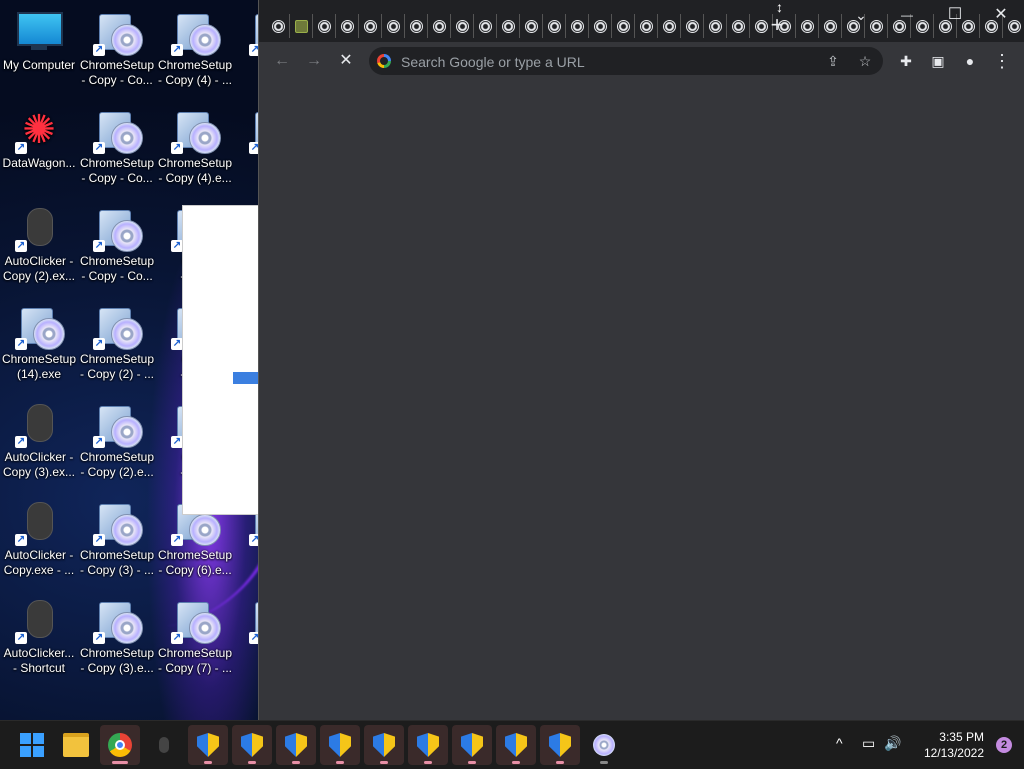  What do you see at coordinates (868, 743) in the screenshot?
I see `network-icon: ▭` at bounding box center [868, 743].